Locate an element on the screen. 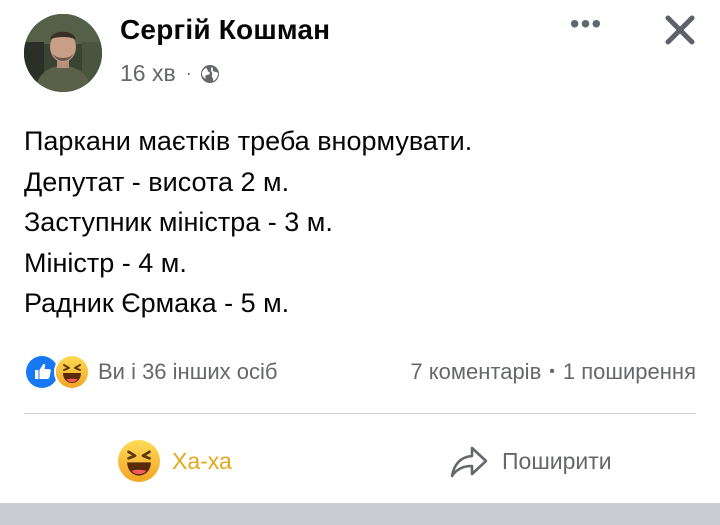 Image resolution: width=720 pixels, height=525 pixels. close-icon is located at coordinates (680, 30).